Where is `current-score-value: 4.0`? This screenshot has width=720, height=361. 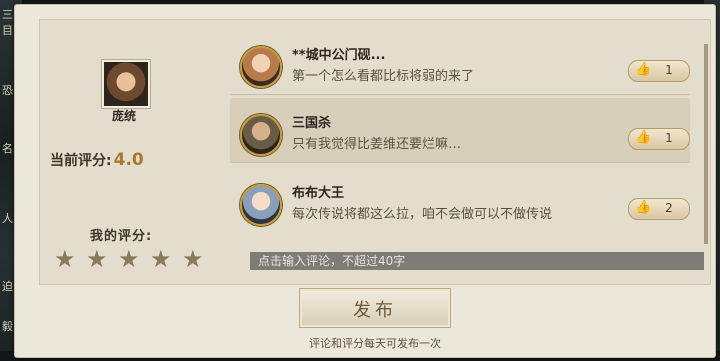 current-score-value: 4.0 is located at coordinates (128, 160).